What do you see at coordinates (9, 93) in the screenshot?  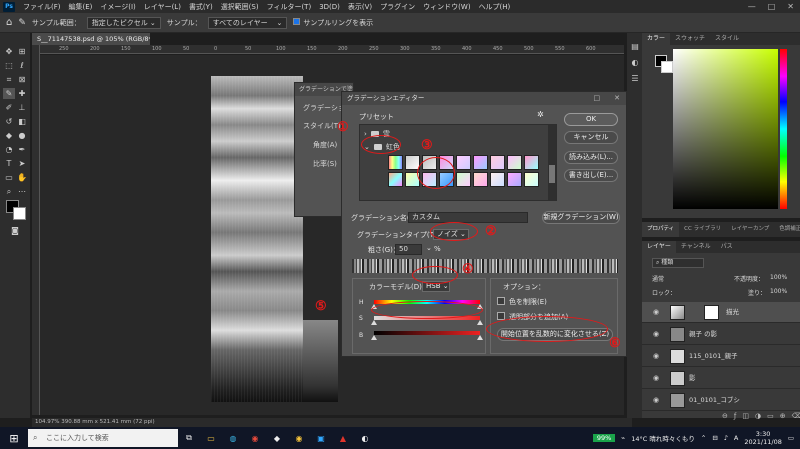 I see `eyedropper-tool-icon: ✎` at bounding box center [9, 93].